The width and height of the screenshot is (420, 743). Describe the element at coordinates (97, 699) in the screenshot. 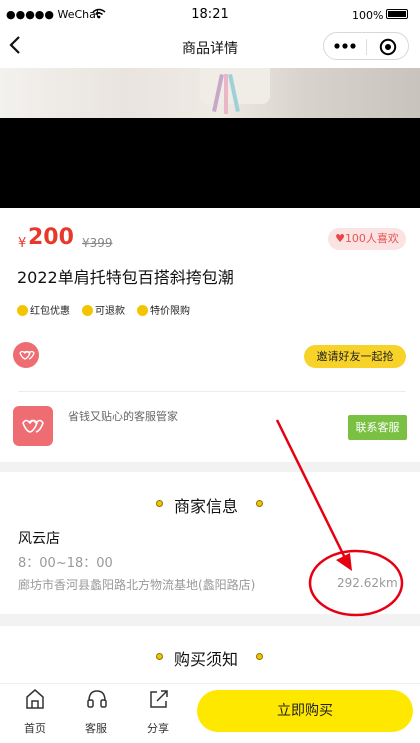

I see `headset-icon` at that location.